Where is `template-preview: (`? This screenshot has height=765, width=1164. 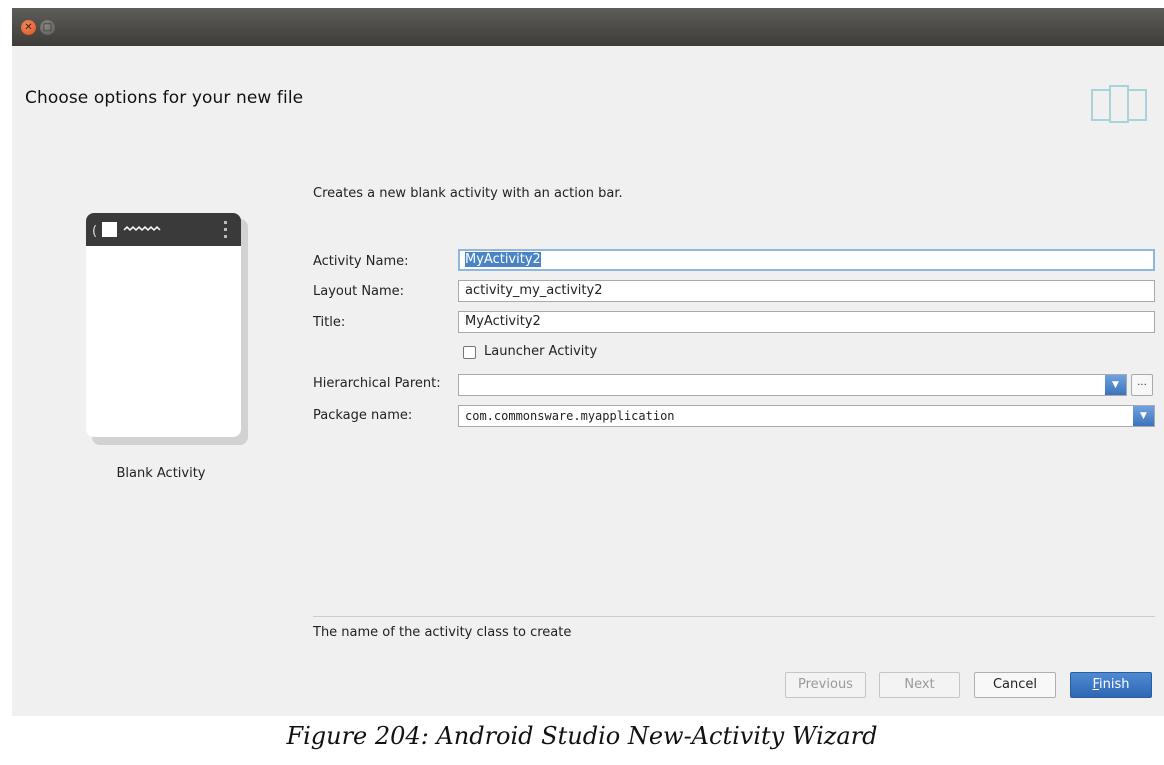 template-preview: ( is located at coordinates (163, 325).